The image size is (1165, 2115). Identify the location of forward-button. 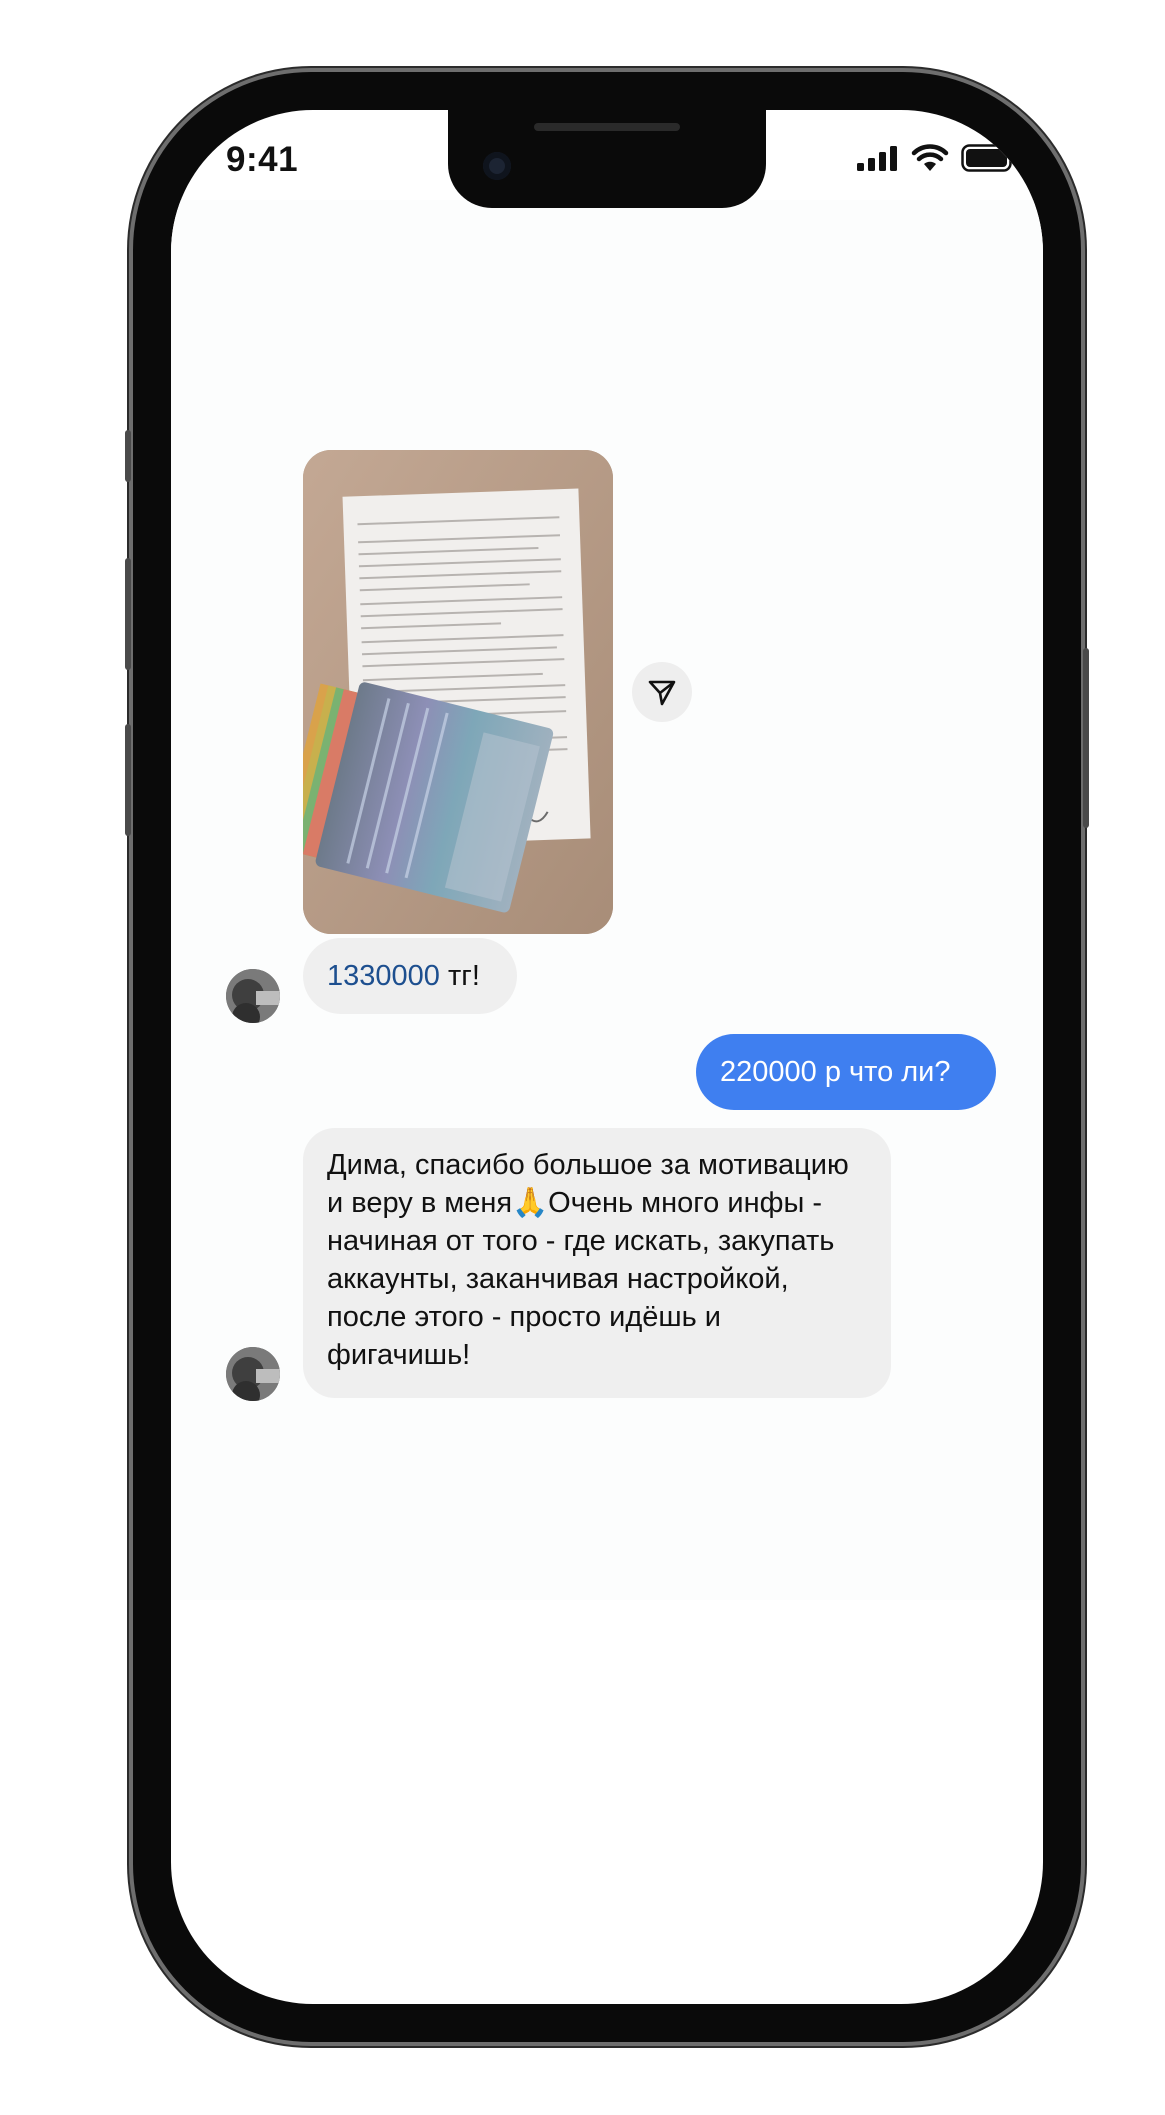
(662, 692).